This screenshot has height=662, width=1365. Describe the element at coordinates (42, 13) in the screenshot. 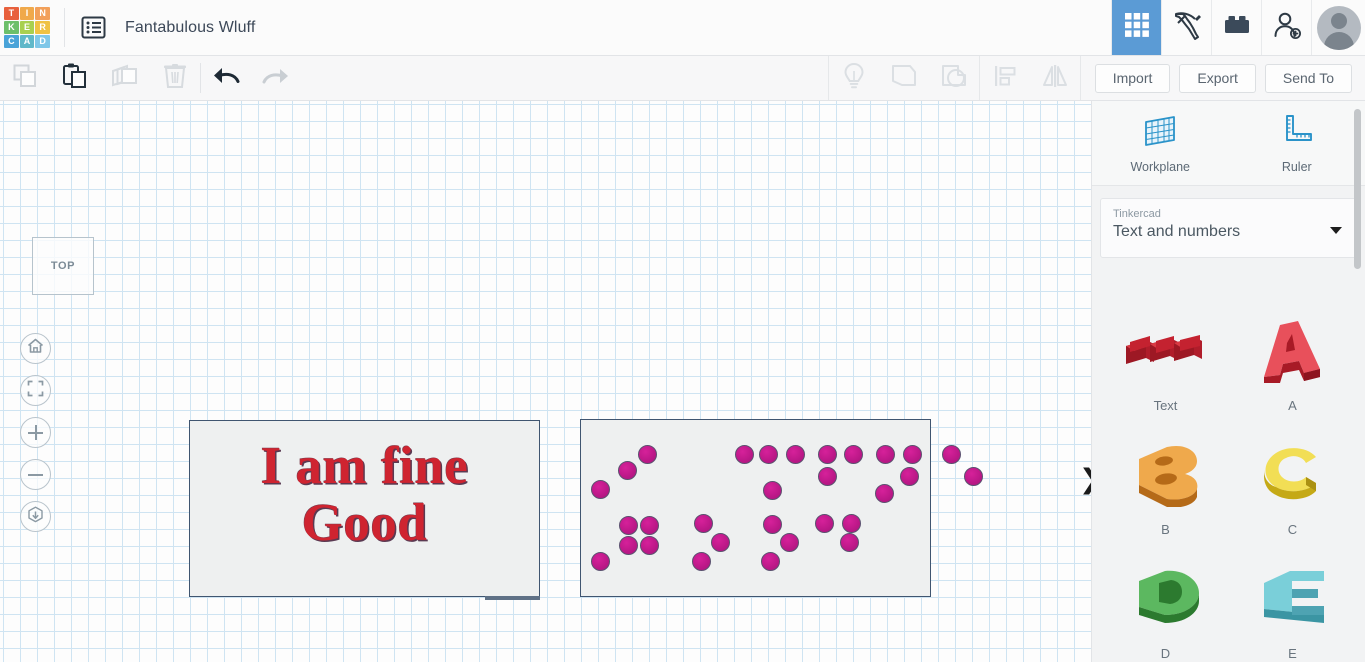

I see `logo-tile: N` at that location.